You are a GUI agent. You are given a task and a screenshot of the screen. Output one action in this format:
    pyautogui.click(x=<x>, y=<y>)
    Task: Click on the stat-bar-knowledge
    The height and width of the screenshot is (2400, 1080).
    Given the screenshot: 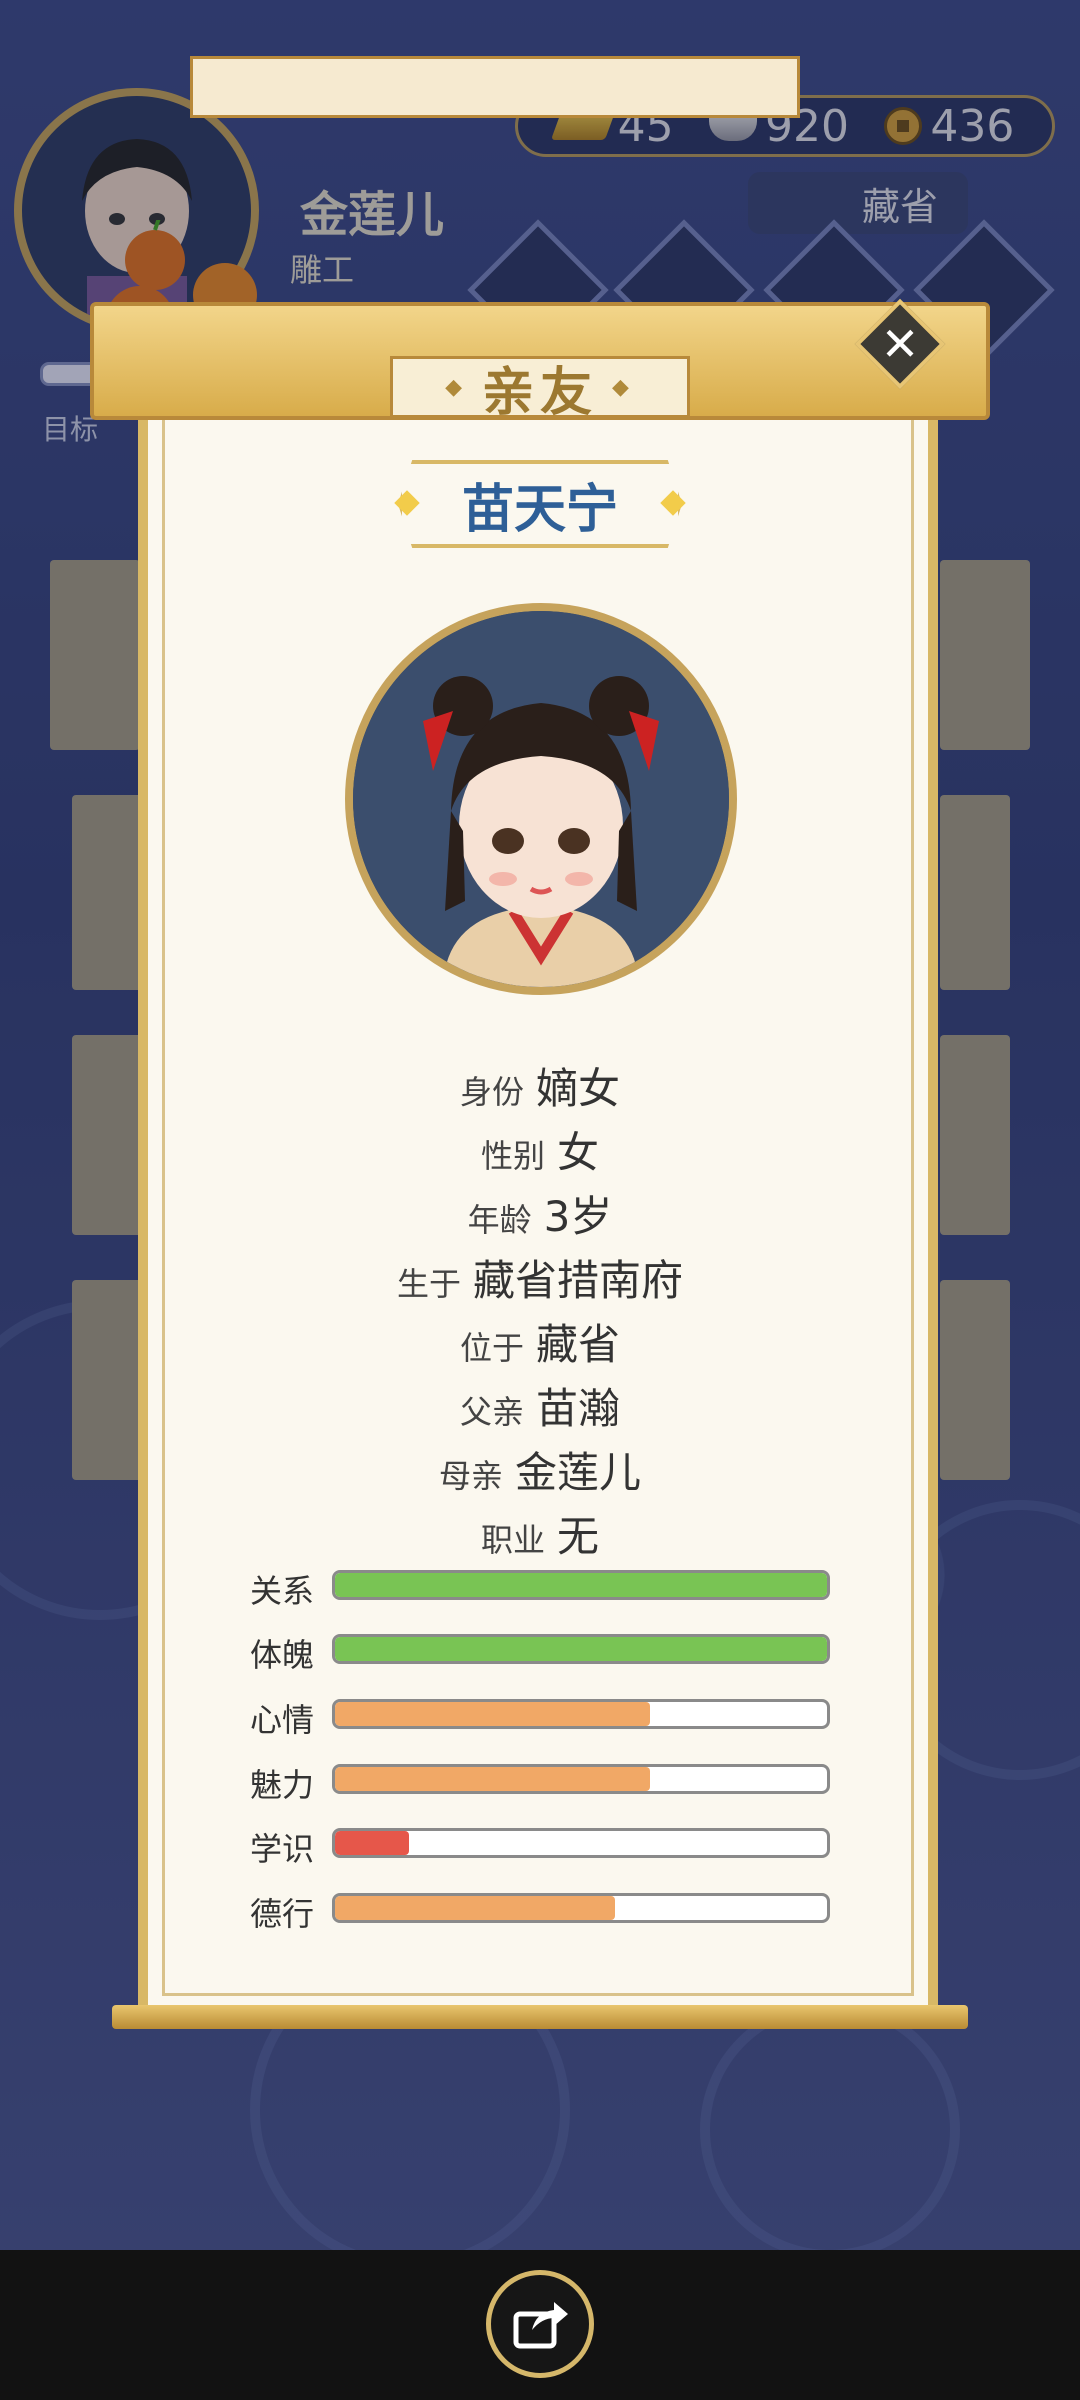 What is the action you would take?
    pyautogui.click(x=581, y=1843)
    